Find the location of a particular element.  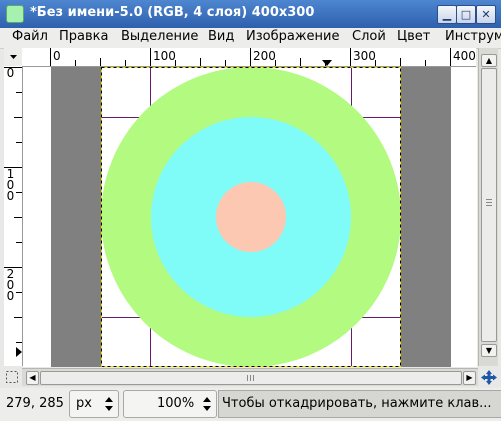

h-ruler-label: 0 is located at coordinates (57, 56).